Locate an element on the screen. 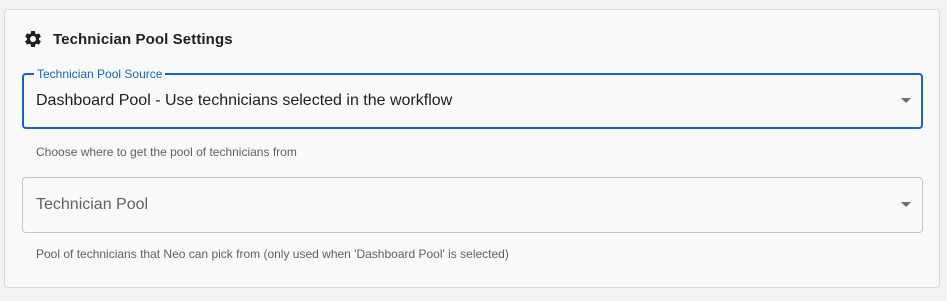 Image resolution: width=947 pixels, height=301 pixels. panel-header: Technician Pool Settings is located at coordinates (128, 39).